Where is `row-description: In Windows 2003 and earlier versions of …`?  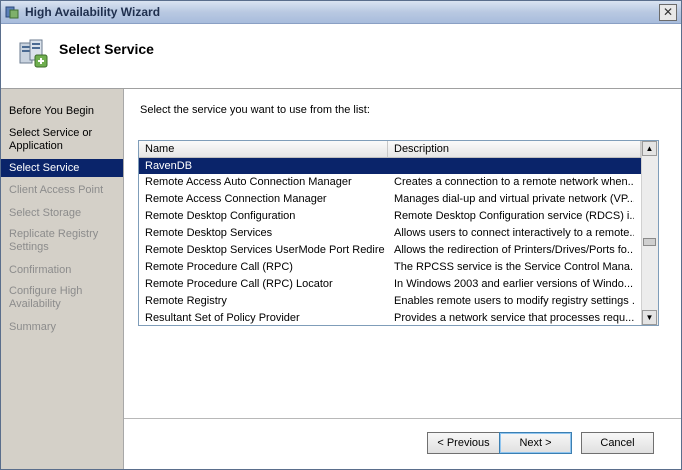 row-description: In Windows 2003 and earlier versions of … is located at coordinates (514, 284).